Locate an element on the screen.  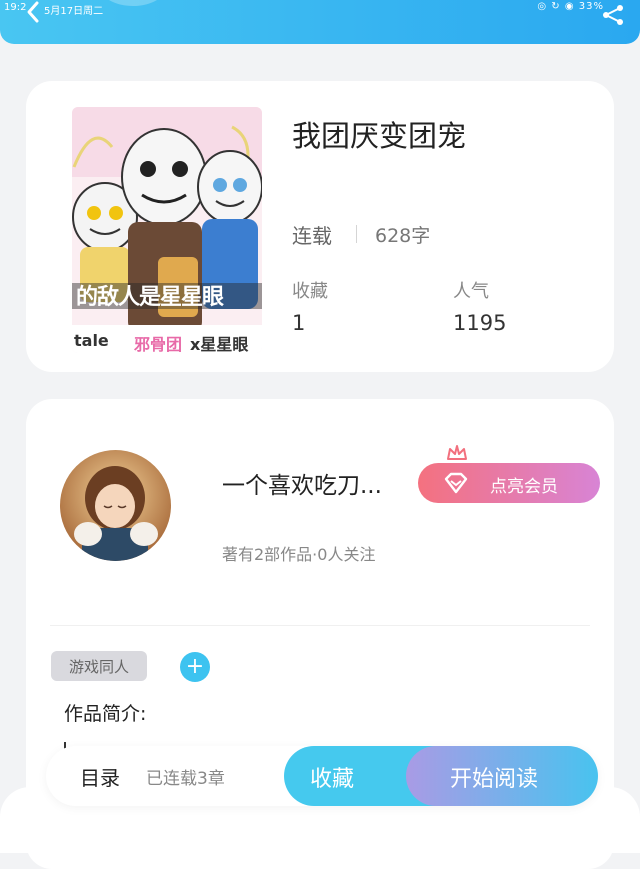
cover-bottom-pink-text: 邪骨团 is located at coordinates (158, 344).